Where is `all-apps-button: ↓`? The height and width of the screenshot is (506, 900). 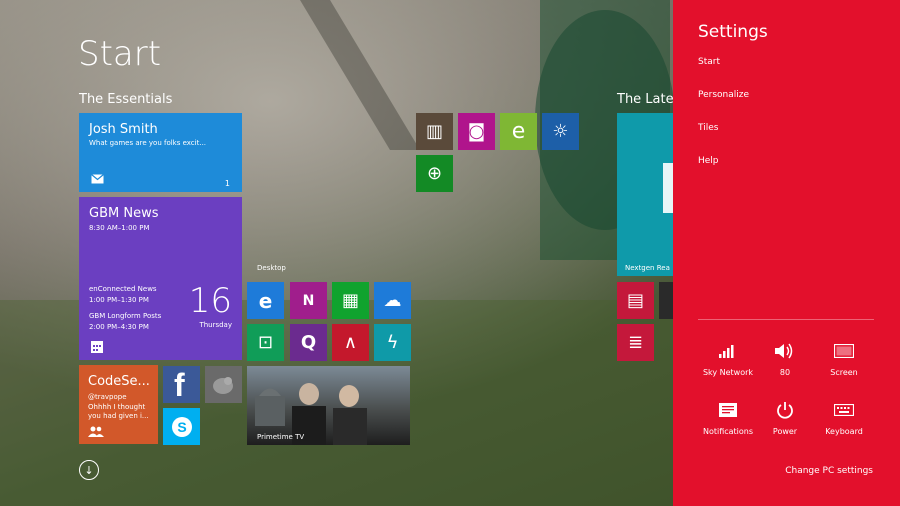 all-apps-button: ↓ is located at coordinates (89, 470).